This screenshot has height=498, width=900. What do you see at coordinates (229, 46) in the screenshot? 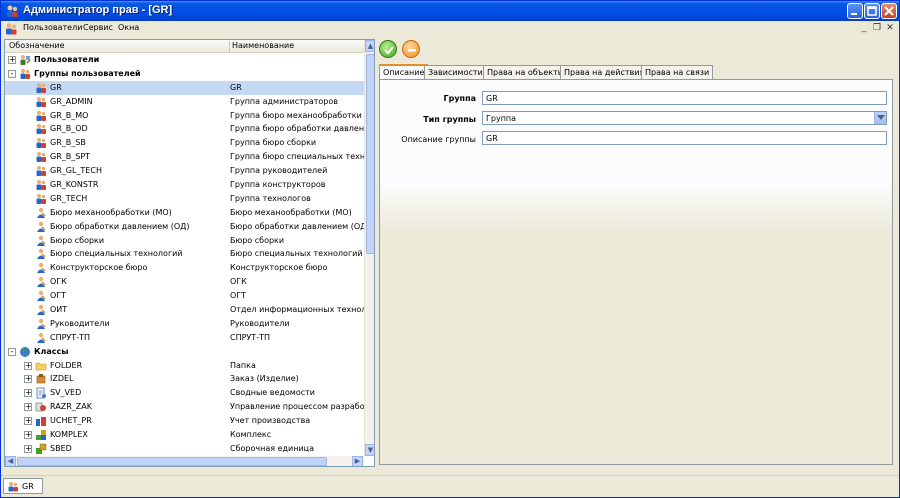
I see `column-separator` at bounding box center [229, 46].